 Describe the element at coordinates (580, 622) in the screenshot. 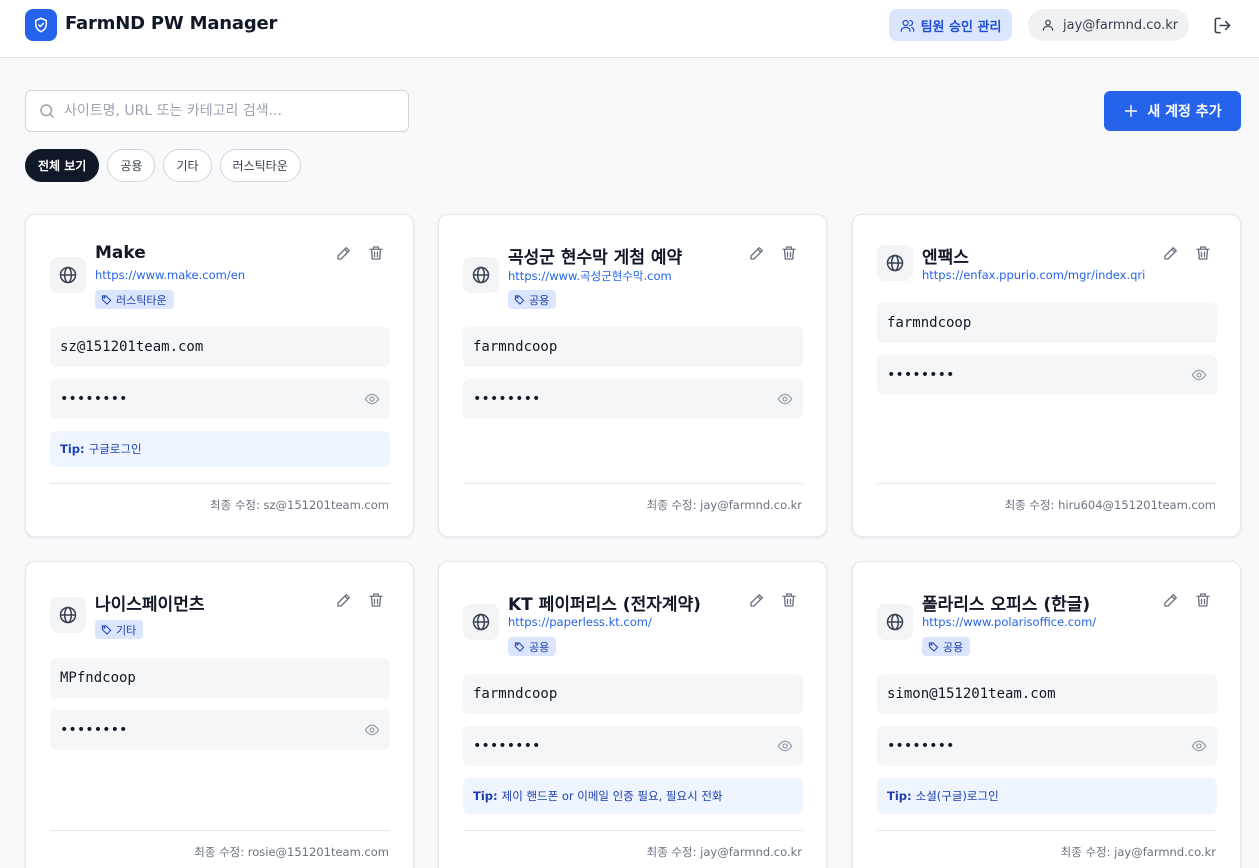

I see `site-url-link: https://paperless.kt.com/` at that location.